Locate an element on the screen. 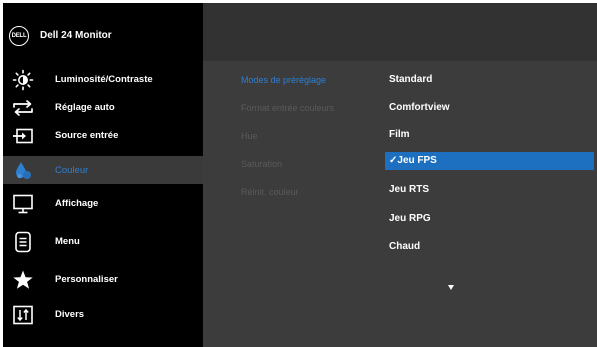 The height and width of the screenshot is (347, 597). menu-item-label: Source entrée is located at coordinates (87, 135).